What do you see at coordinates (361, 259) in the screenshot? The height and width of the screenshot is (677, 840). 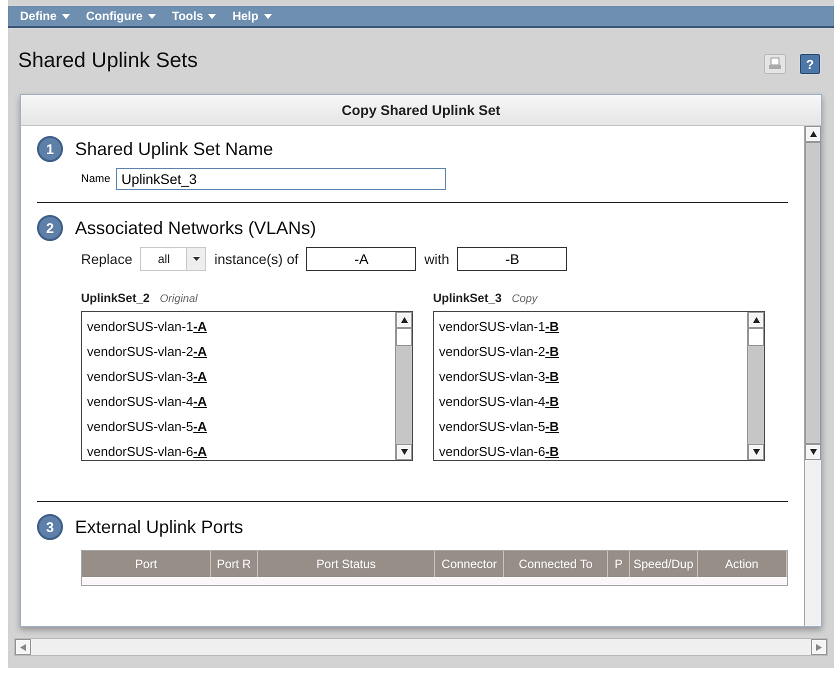 I see `find-text-field: -A` at bounding box center [361, 259].